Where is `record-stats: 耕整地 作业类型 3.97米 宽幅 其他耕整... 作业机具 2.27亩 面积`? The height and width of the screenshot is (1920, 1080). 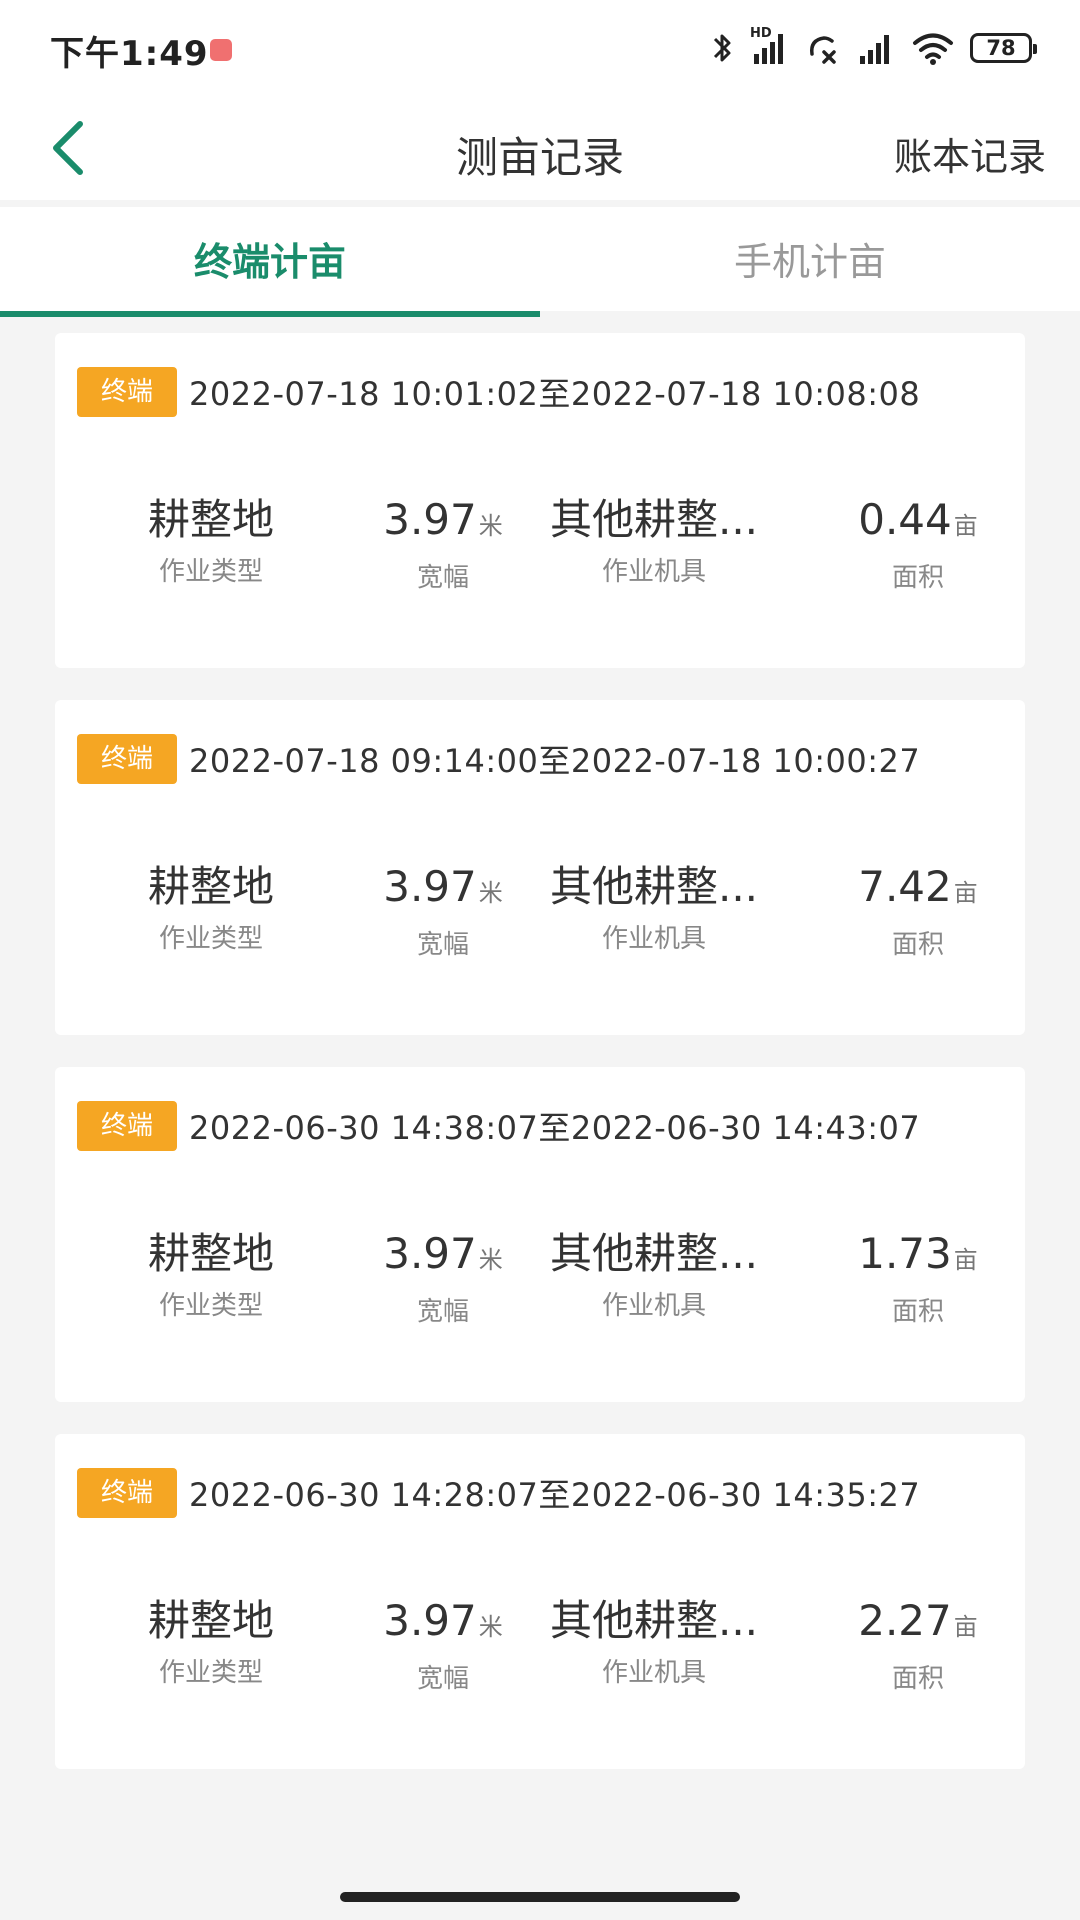
record-stats: 耕整地 作业类型 3.97米 宽幅 其他耕整... 作业机具 2.27亩 面积 is located at coordinates (540, 1646).